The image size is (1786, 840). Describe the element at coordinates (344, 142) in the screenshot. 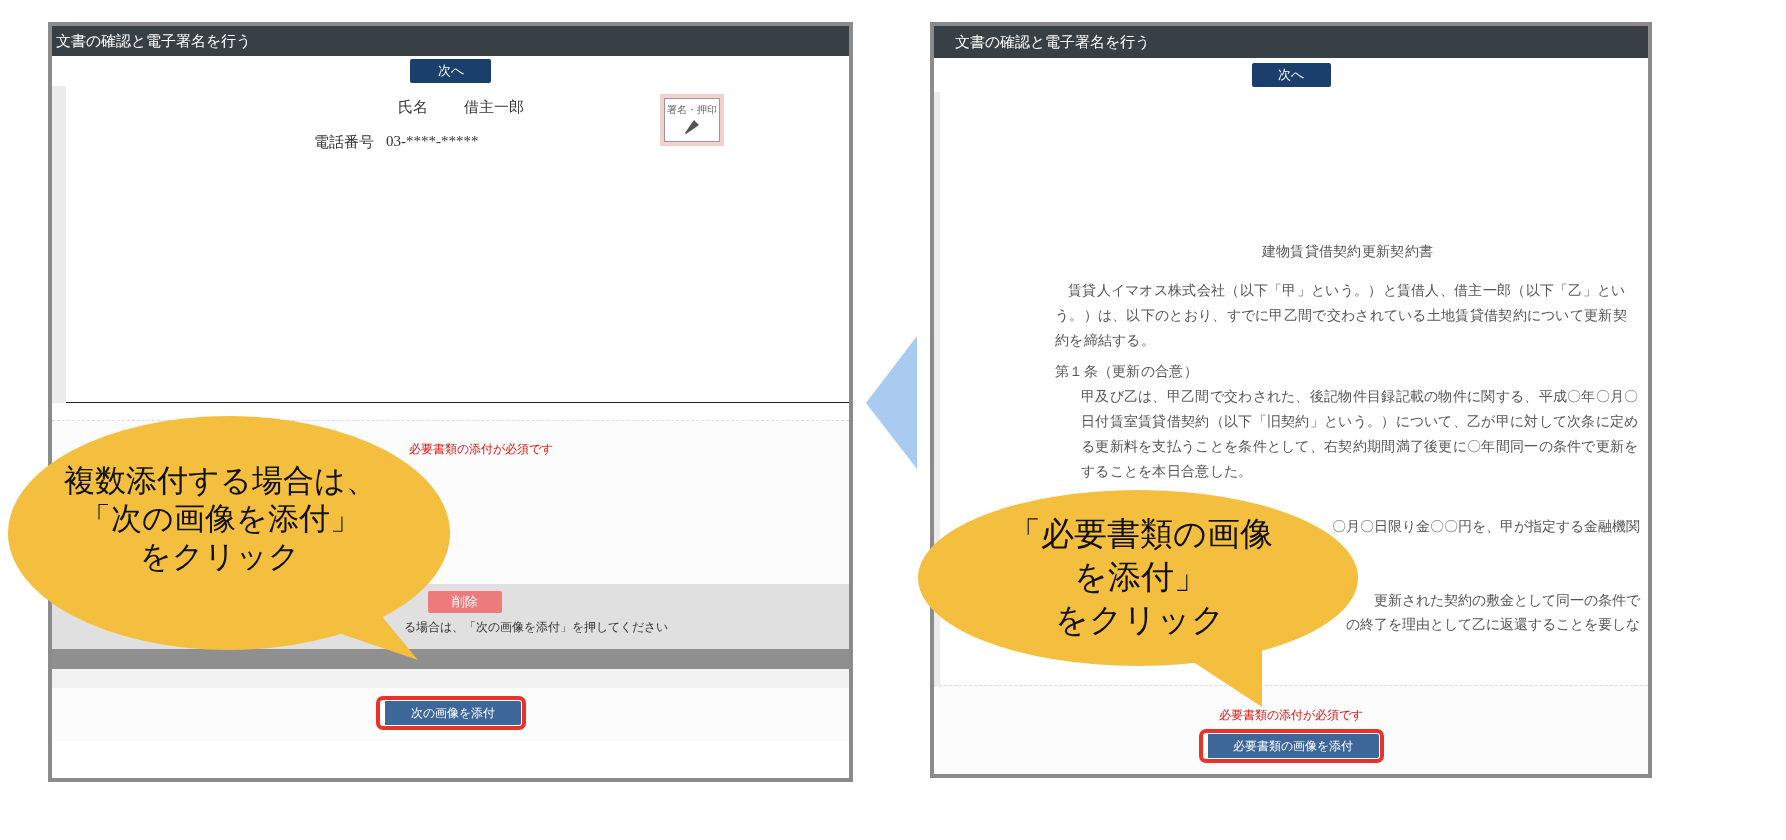

I see `field-label: 電話番号` at that location.